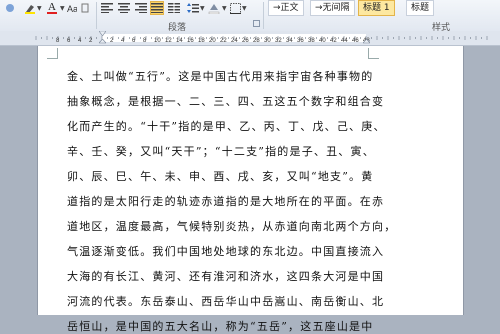 This screenshot has height=334, width=500. I want to click on ruler-number: 10, so click(157, 41).